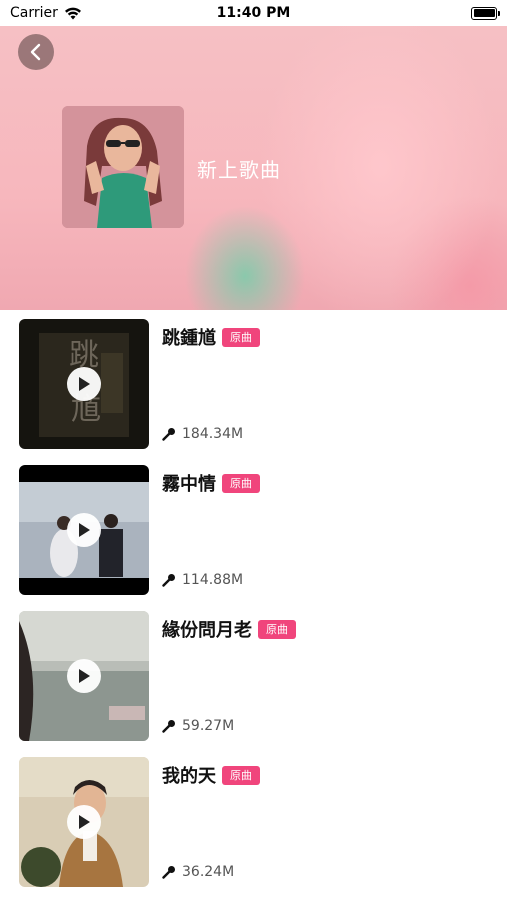  I want to click on song-title-line: 緣份問月老 原曲, so click(229, 629).